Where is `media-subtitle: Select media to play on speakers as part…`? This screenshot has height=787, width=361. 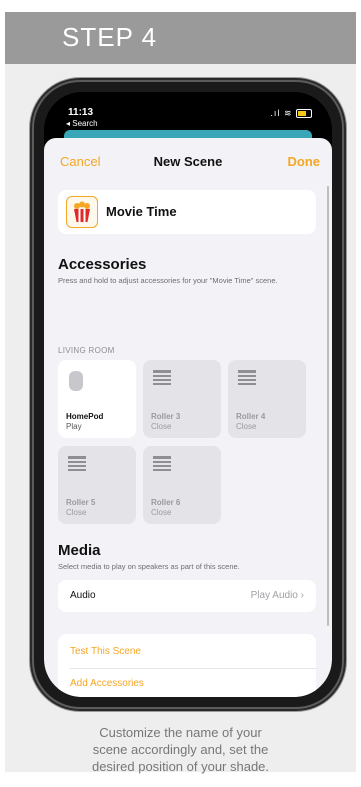
media-subtitle: Select media to play on speakers as part… is located at coordinates (149, 566).